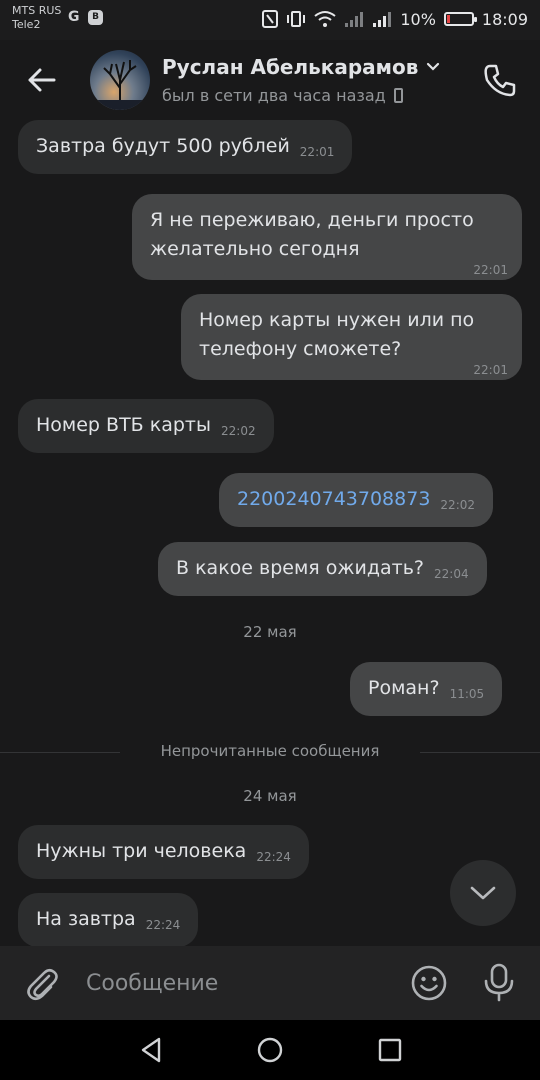  Describe the element at coordinates (42, 80) in the screenshot. I see `back-arrow-icon` at that location.